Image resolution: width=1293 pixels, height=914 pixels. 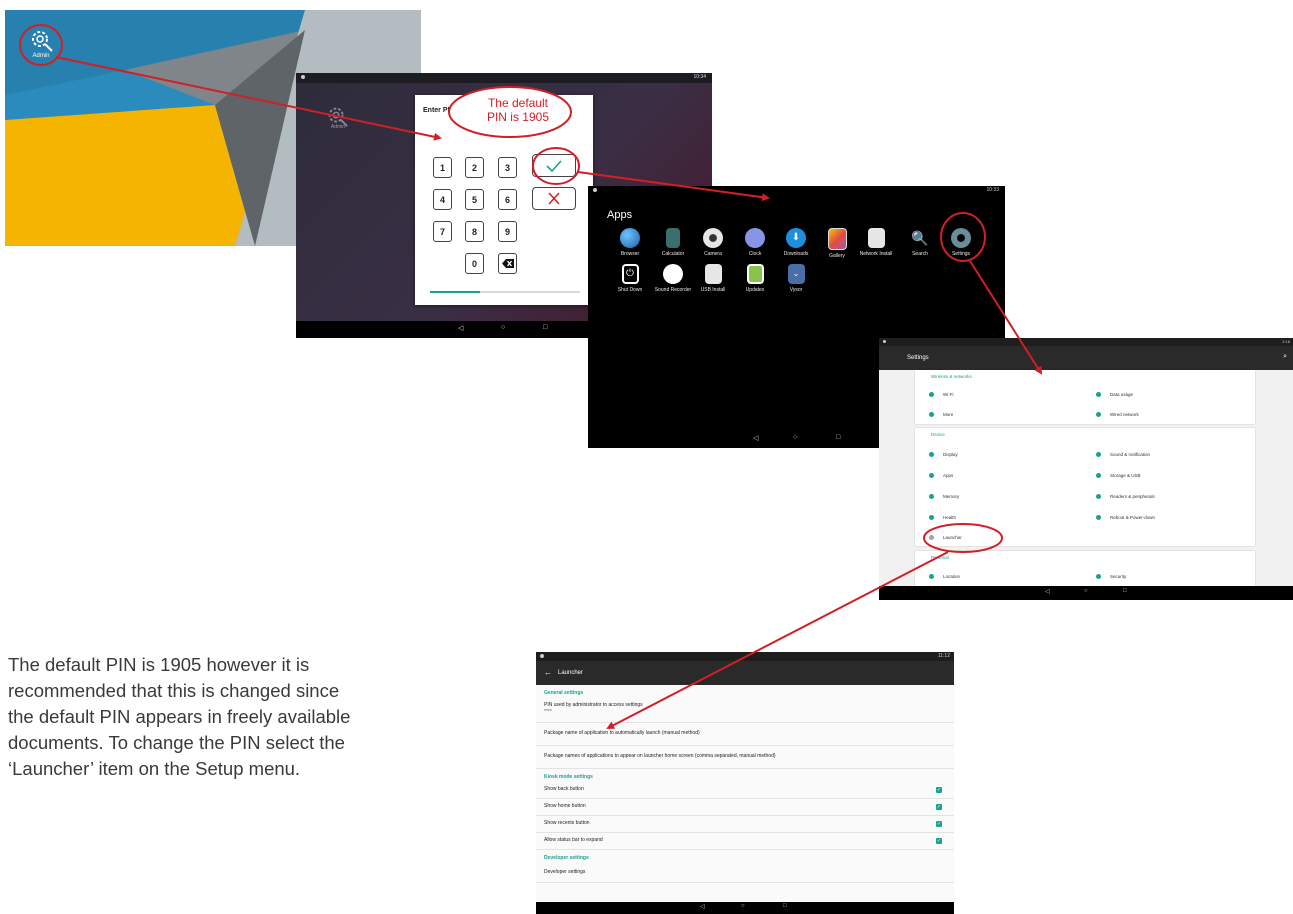 I want to click on allow-status-bar-row: Allow status bar to expand ✓, so click(x=745, y=841).